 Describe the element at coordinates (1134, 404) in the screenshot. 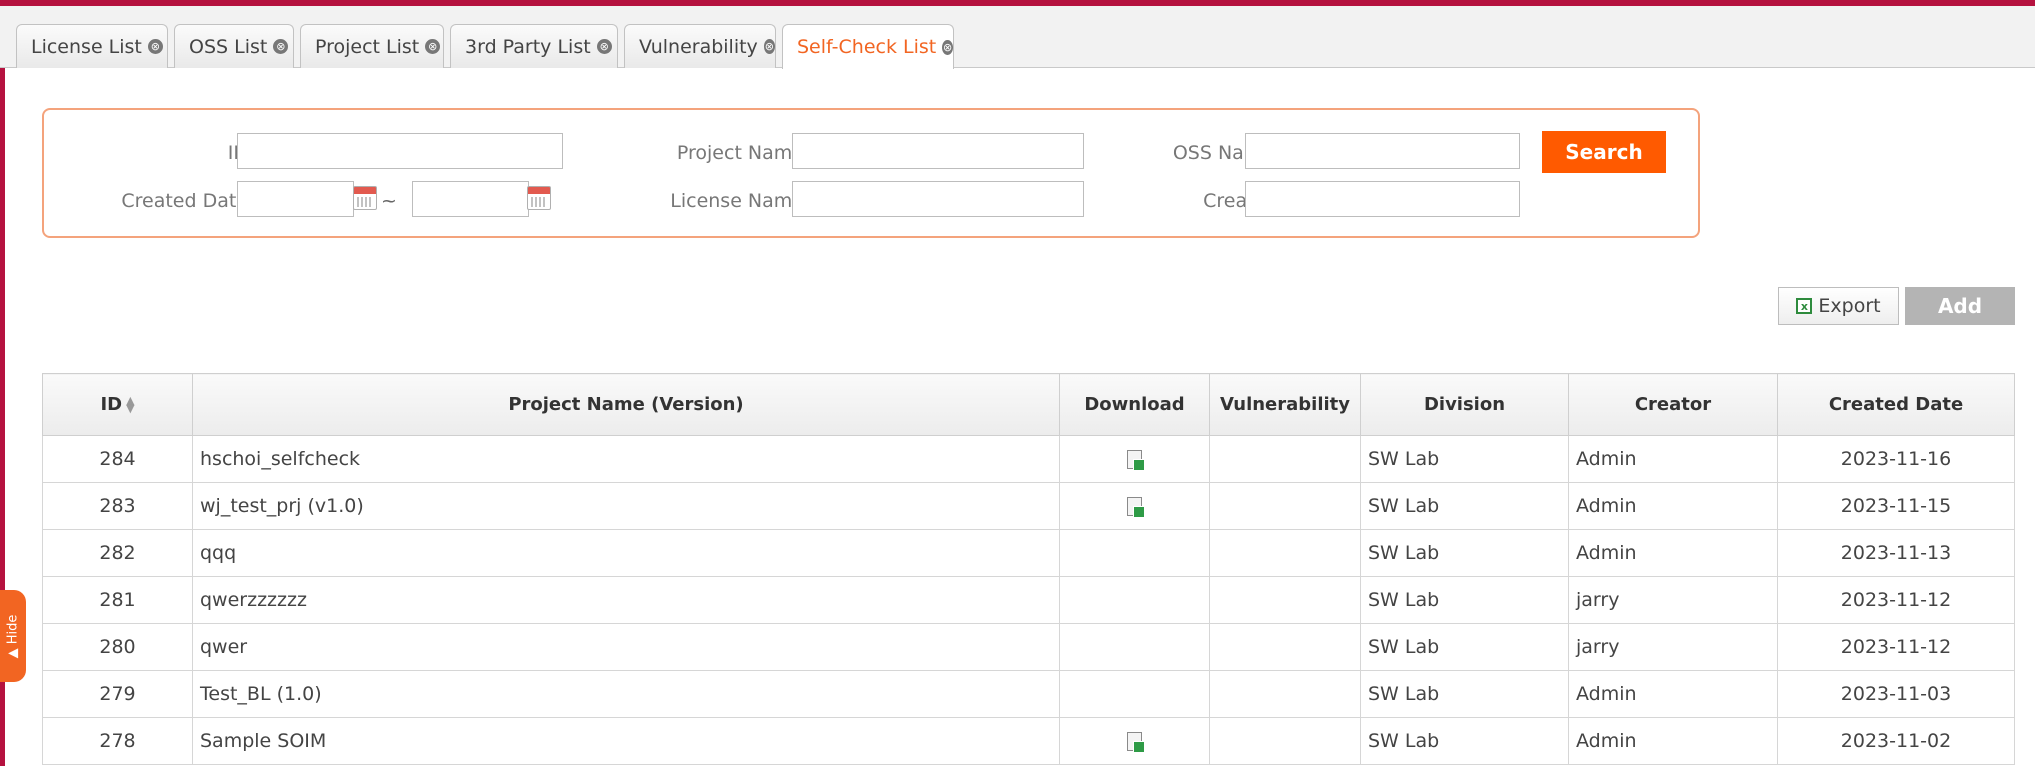

I see `column-header-download: Download` at that location.